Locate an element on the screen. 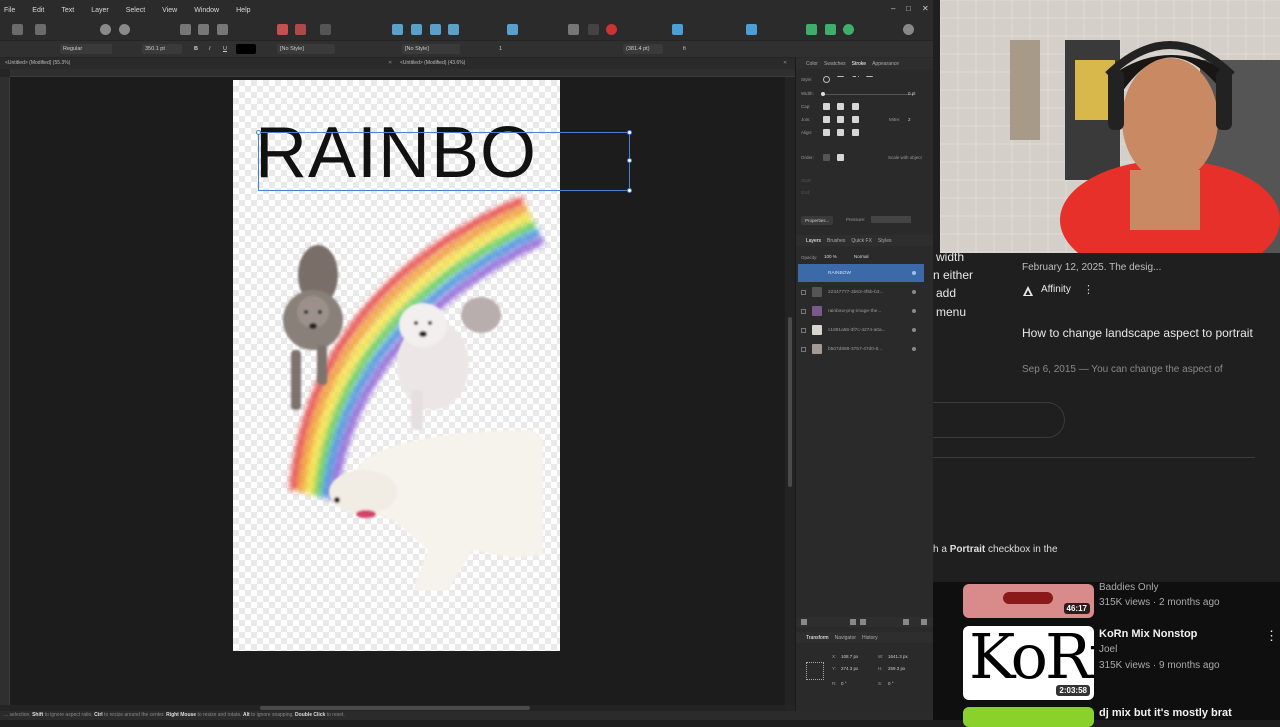  text-selection-frame is located at coordinates (444, 161).